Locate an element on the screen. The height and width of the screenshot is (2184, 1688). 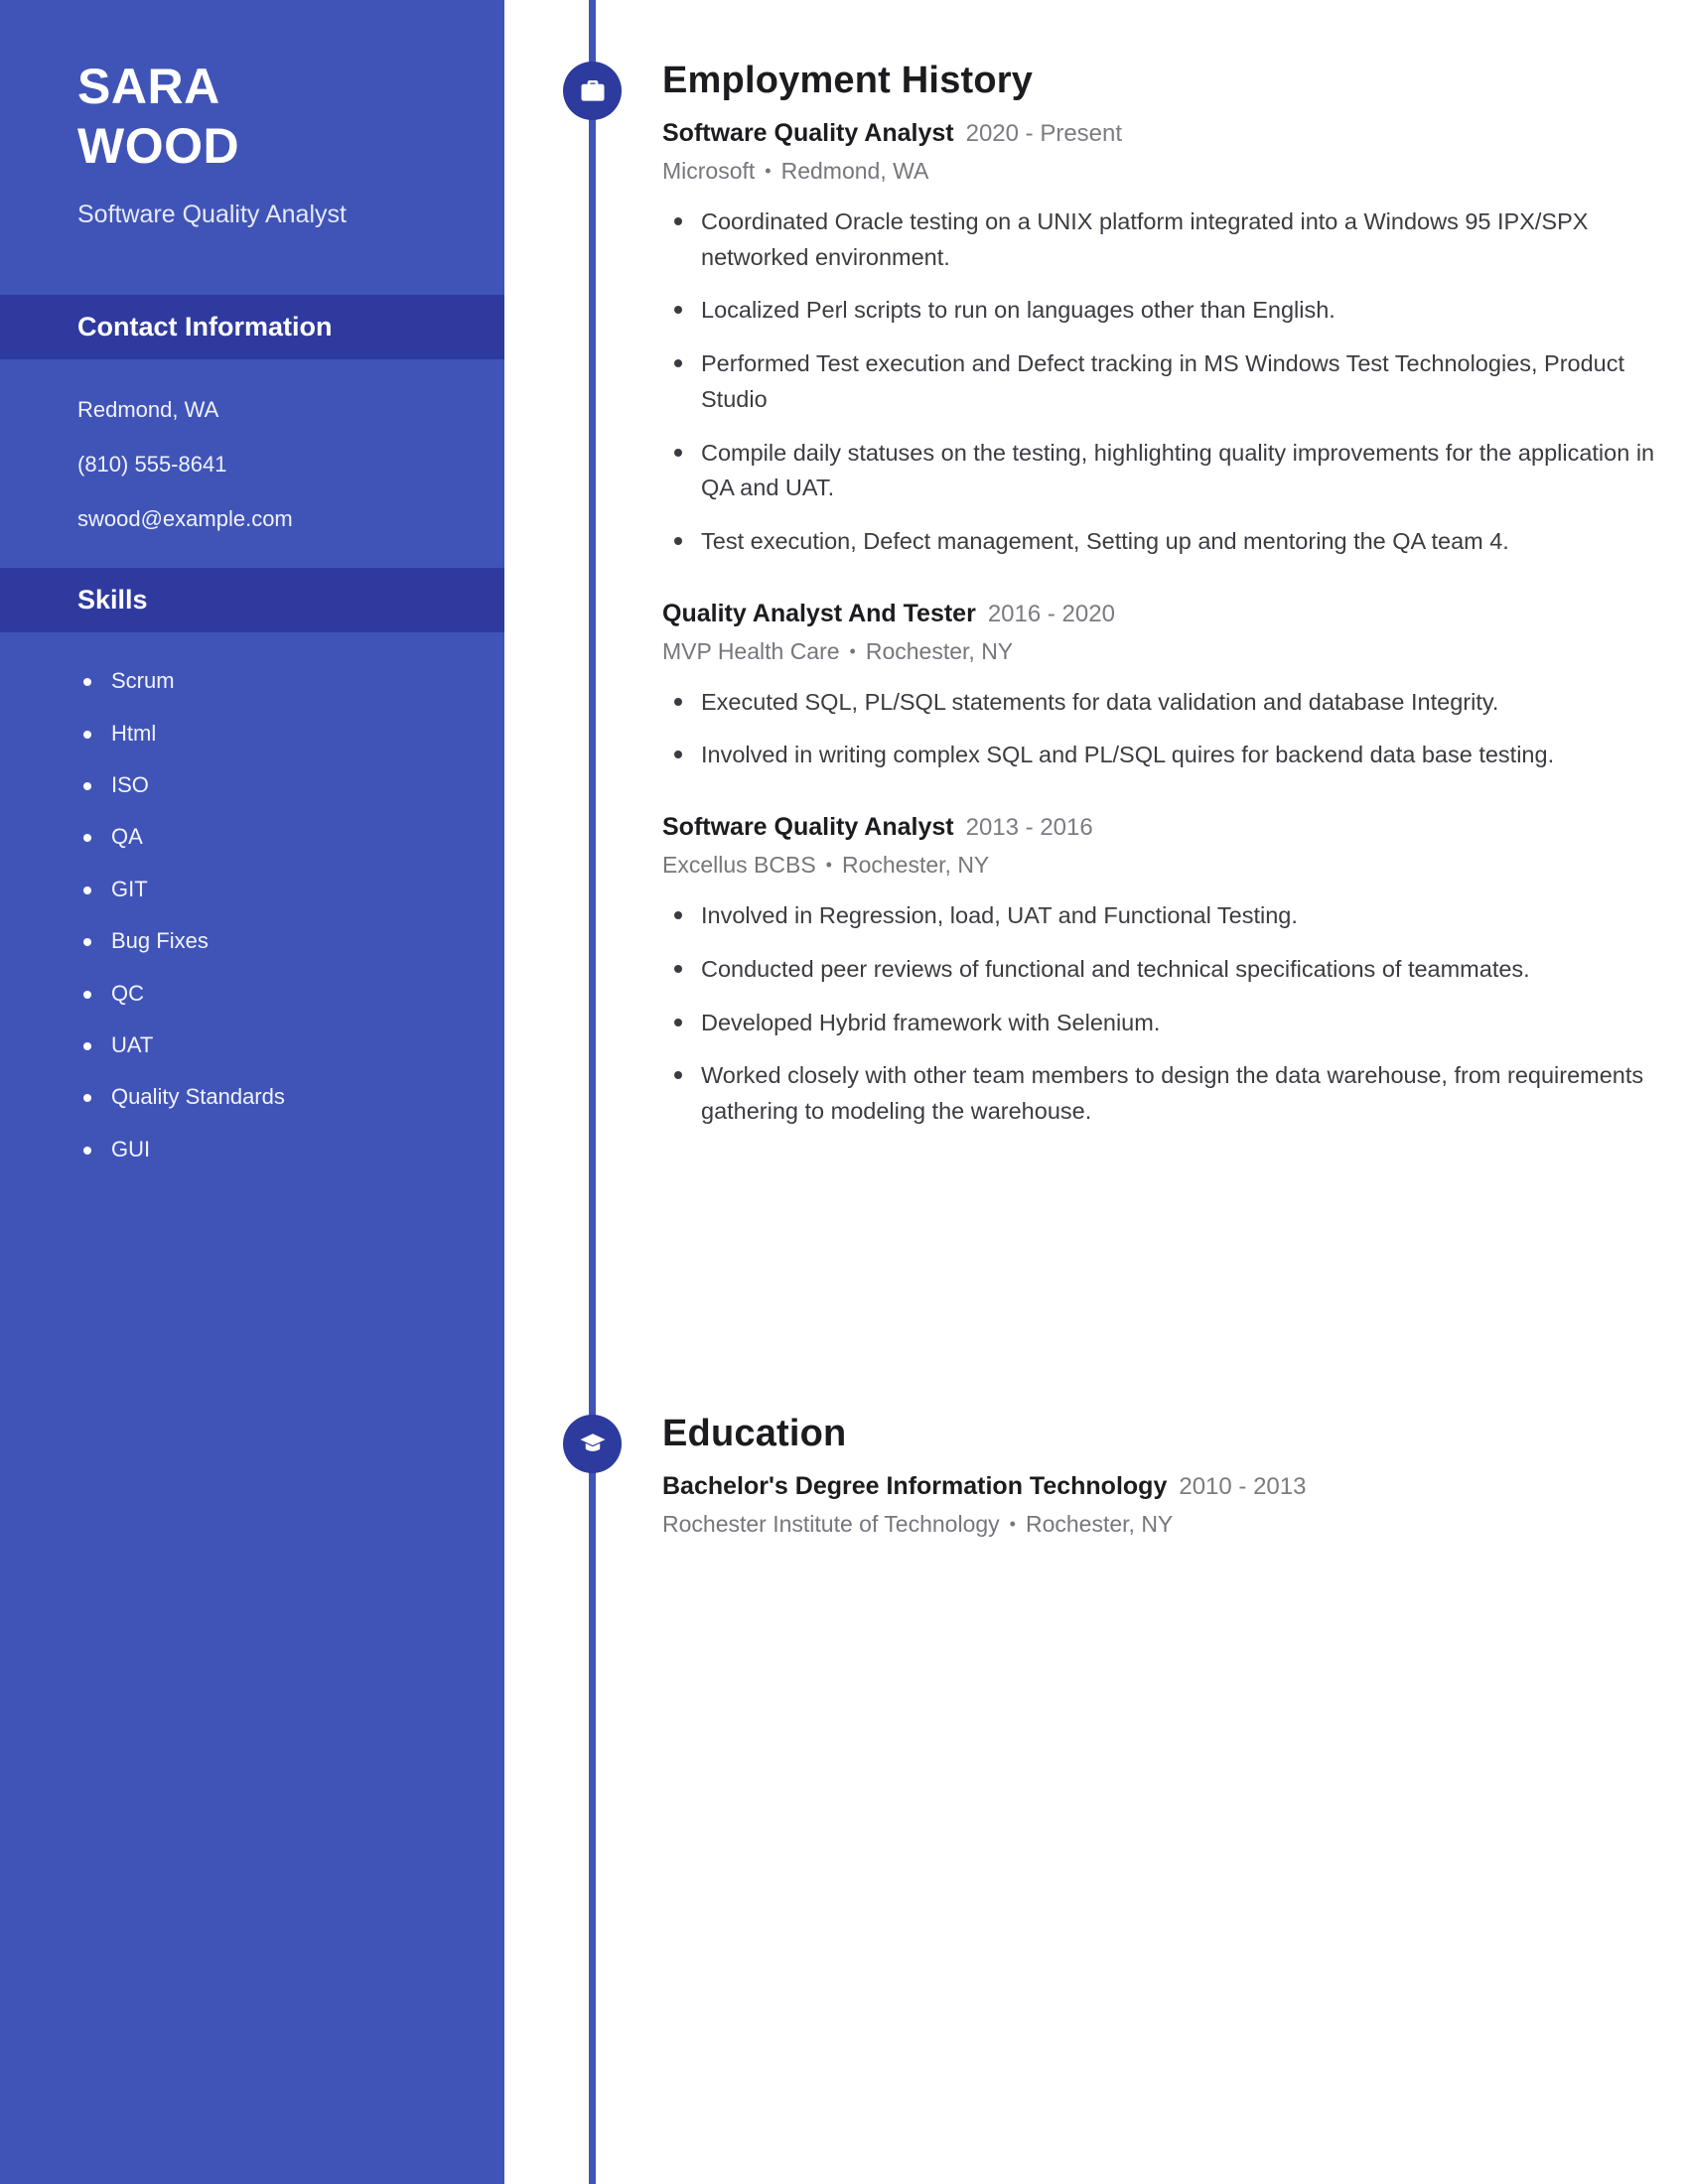
skill-item: QC is located at coordinates (252, 994).